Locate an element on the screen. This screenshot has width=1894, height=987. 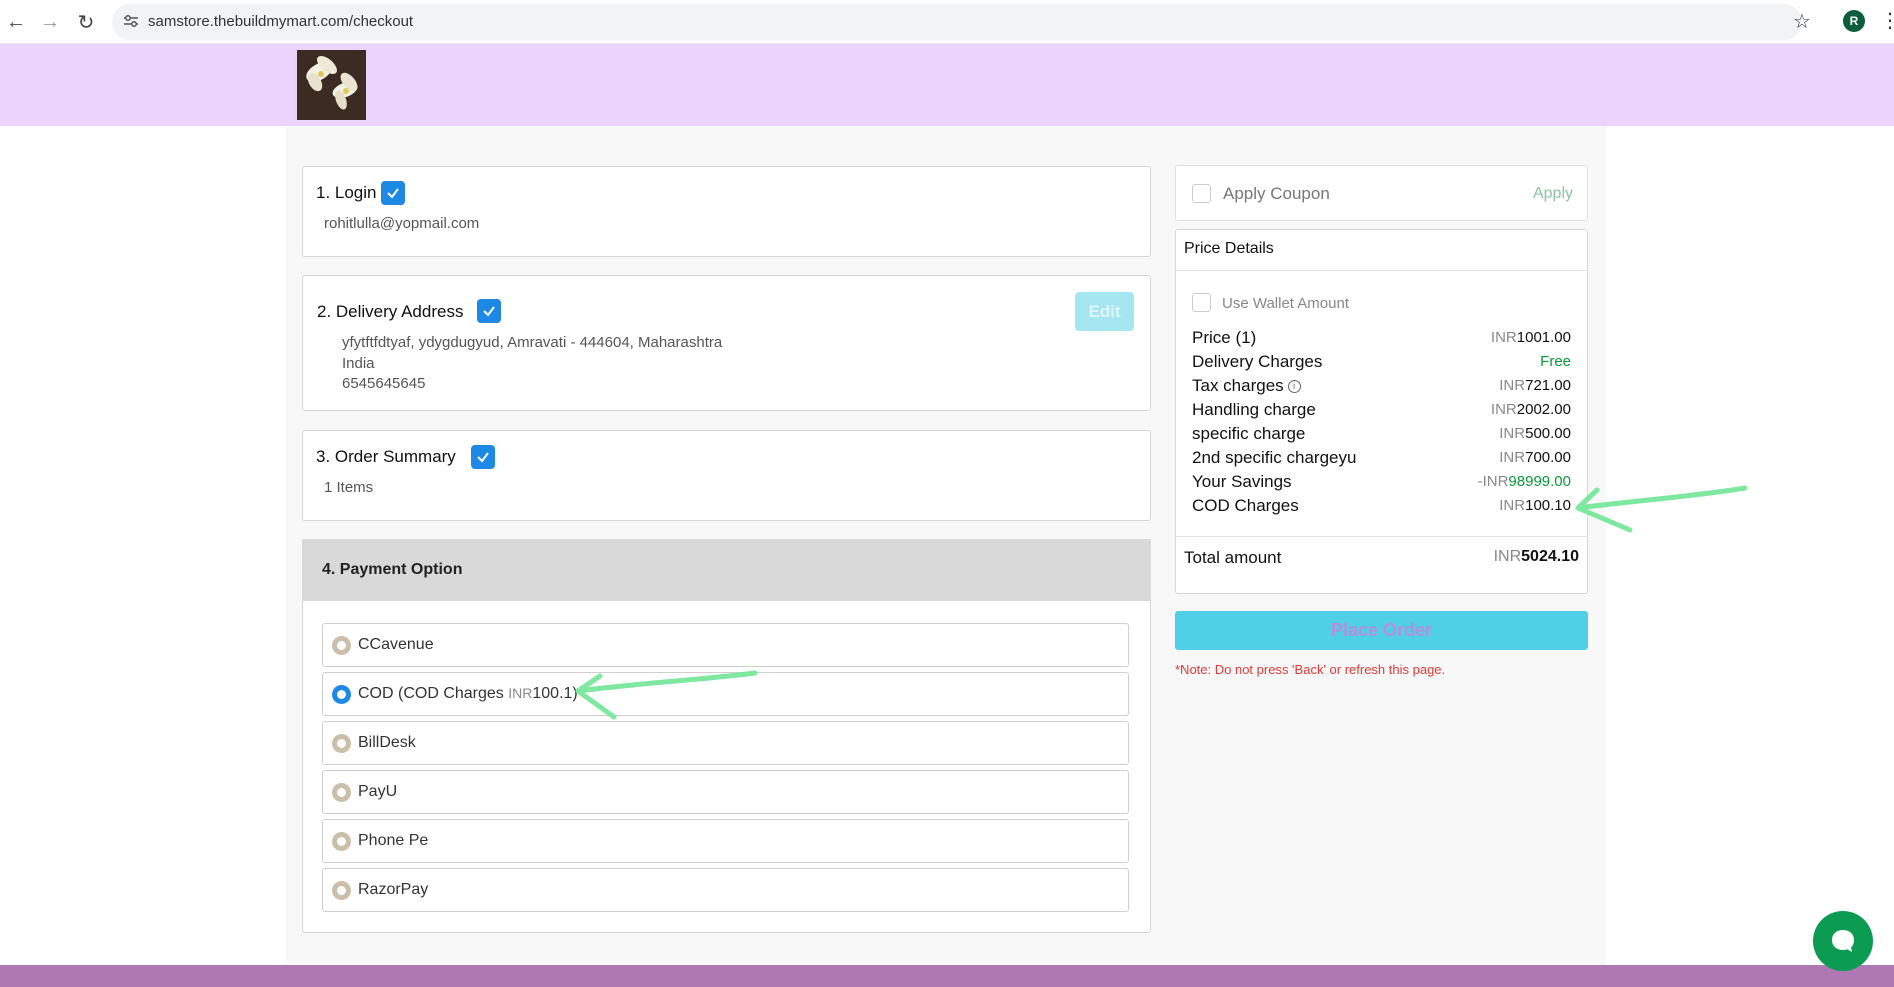
store-logo is located at coordinates (331, 85).